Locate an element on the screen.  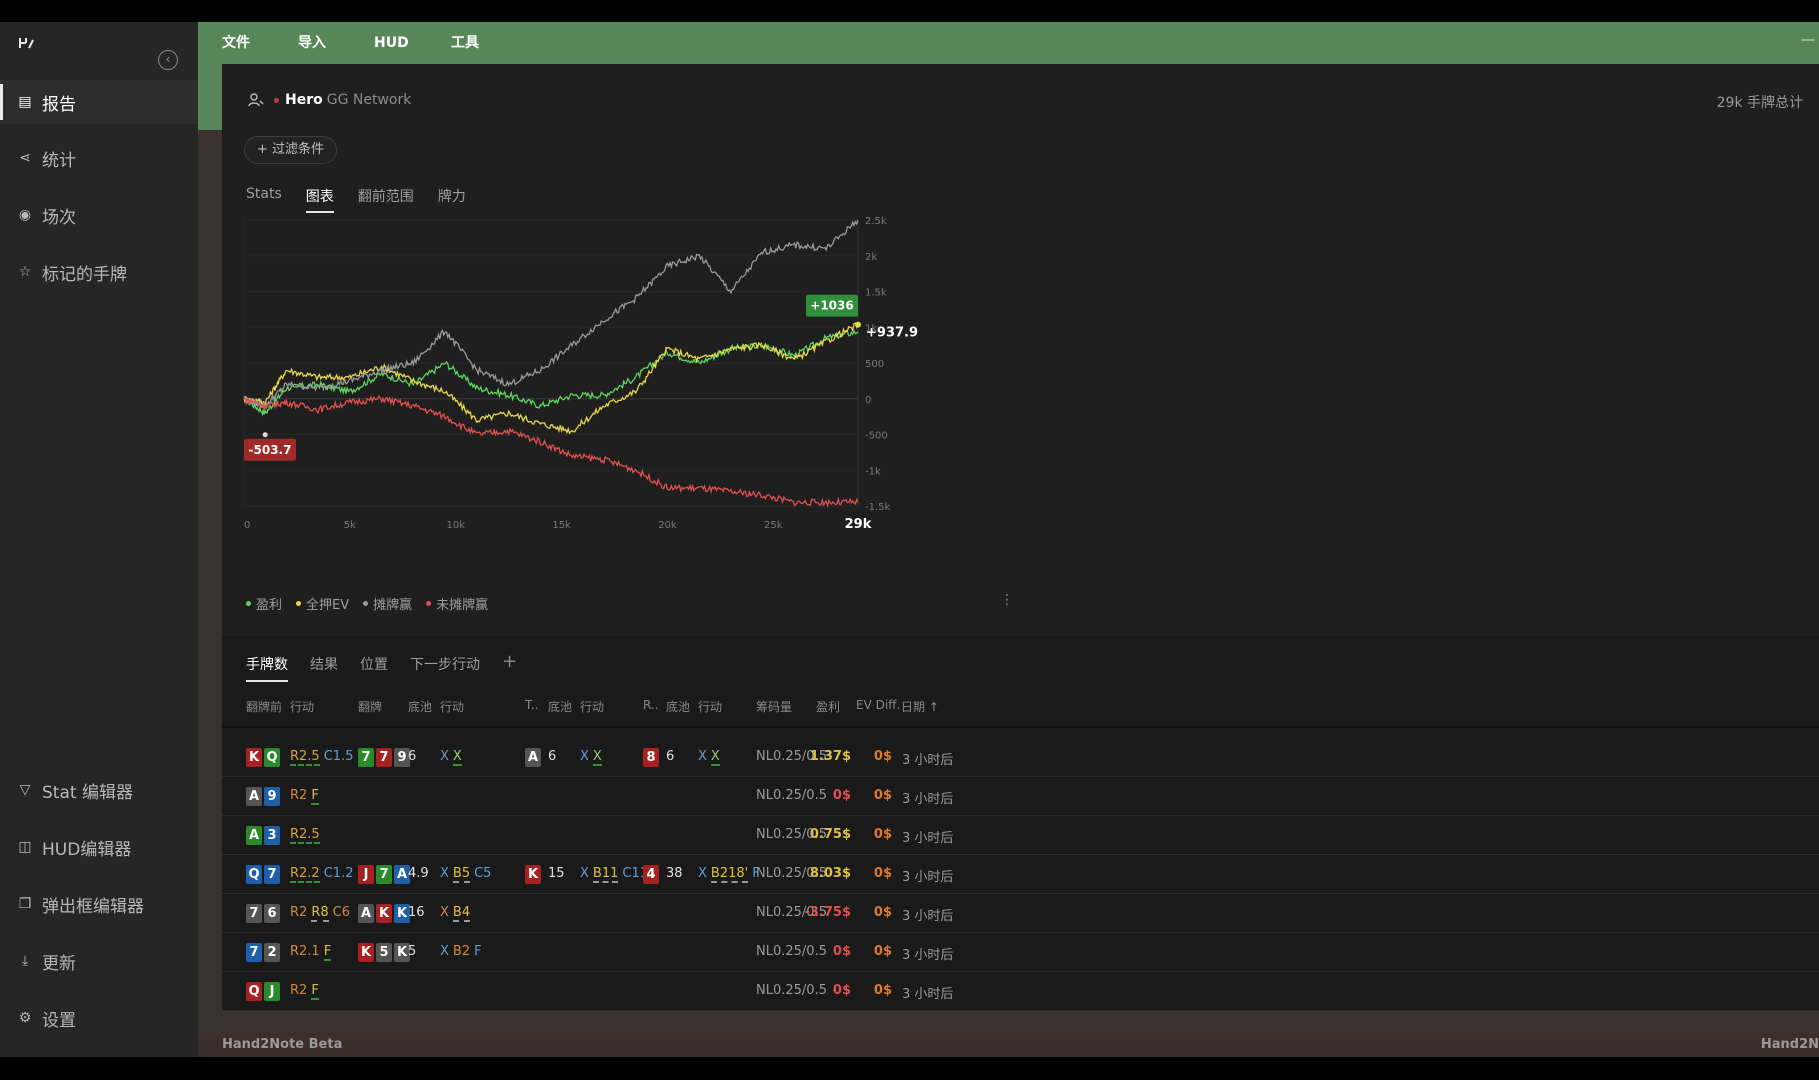
sidebar-item-stats: ⋖ 统计 is located at coordinates (99, 158).